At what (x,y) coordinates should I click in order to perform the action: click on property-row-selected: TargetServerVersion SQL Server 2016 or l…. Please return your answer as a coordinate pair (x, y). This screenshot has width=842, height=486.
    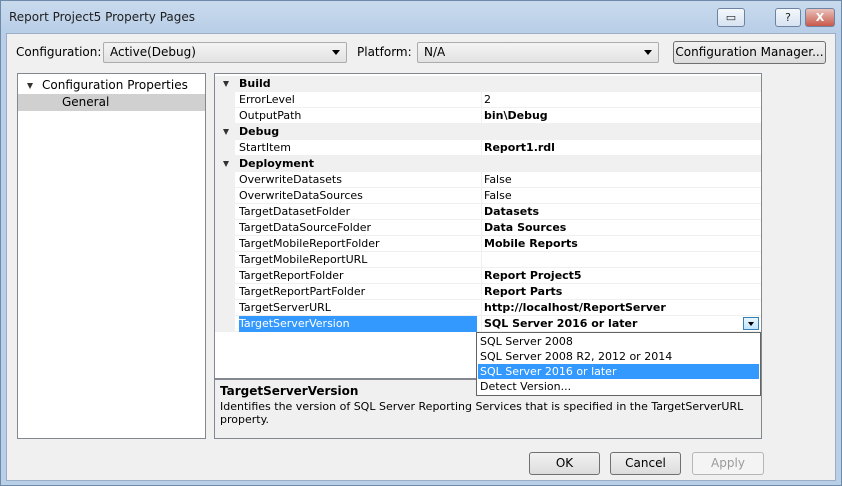
    Looking at the image, I should click on (488, 324).